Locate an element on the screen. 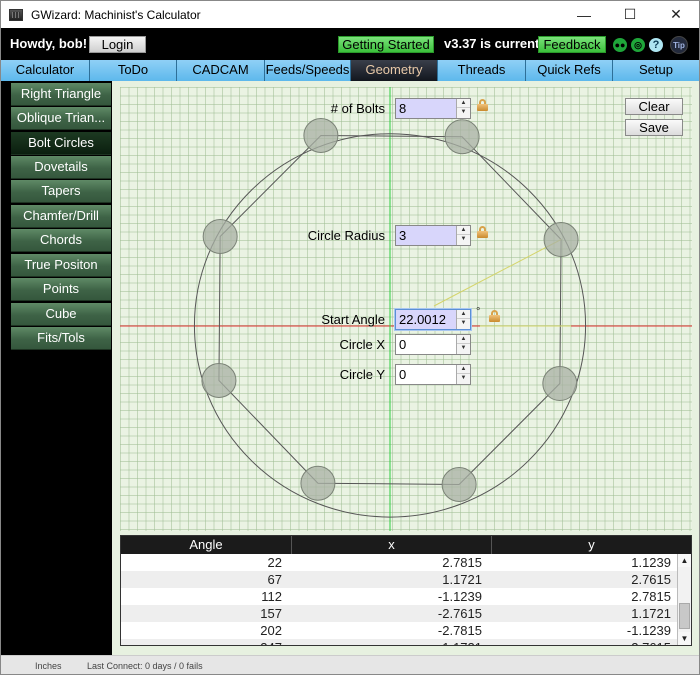  circle-y-stepper: ▲▼ is located at coordinates (433, 374).